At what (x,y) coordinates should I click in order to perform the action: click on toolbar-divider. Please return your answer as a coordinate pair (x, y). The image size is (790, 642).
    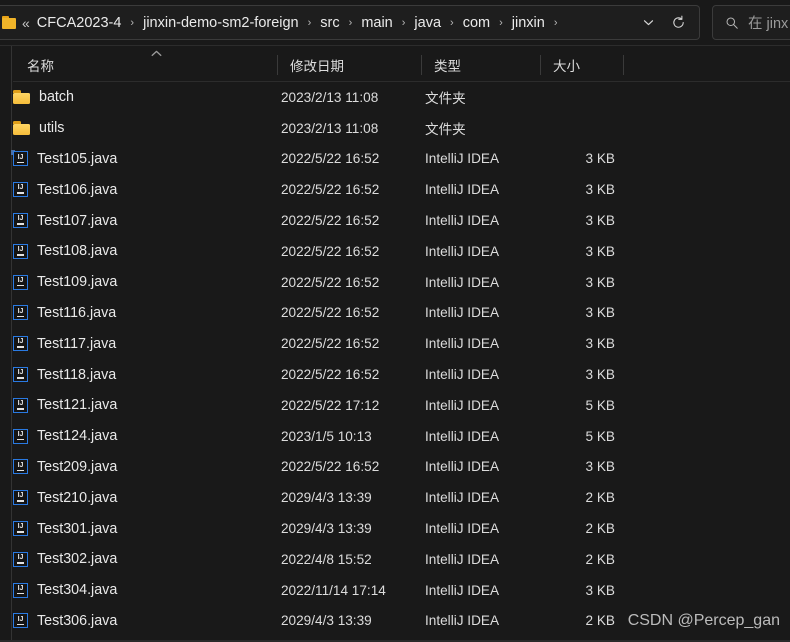
    Looking at the image, I should click on (395, 45).